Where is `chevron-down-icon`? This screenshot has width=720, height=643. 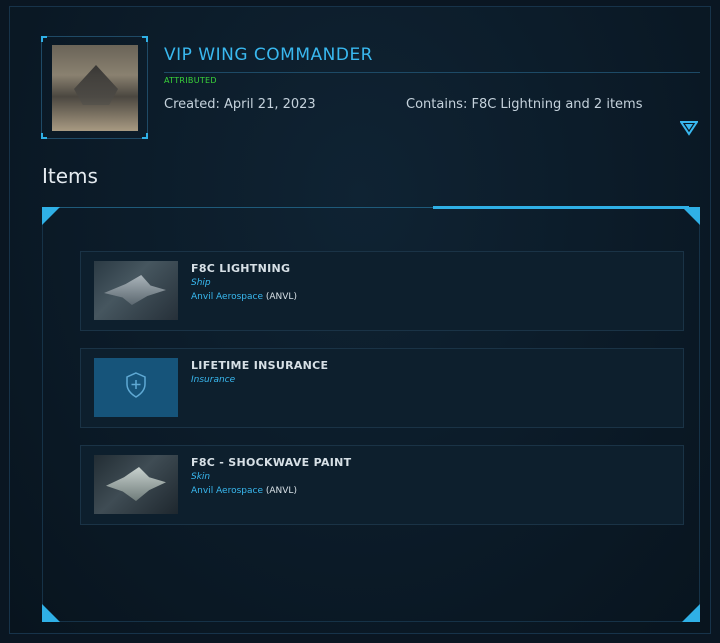 chevron-down-icon is located at coordinates (689, 128).